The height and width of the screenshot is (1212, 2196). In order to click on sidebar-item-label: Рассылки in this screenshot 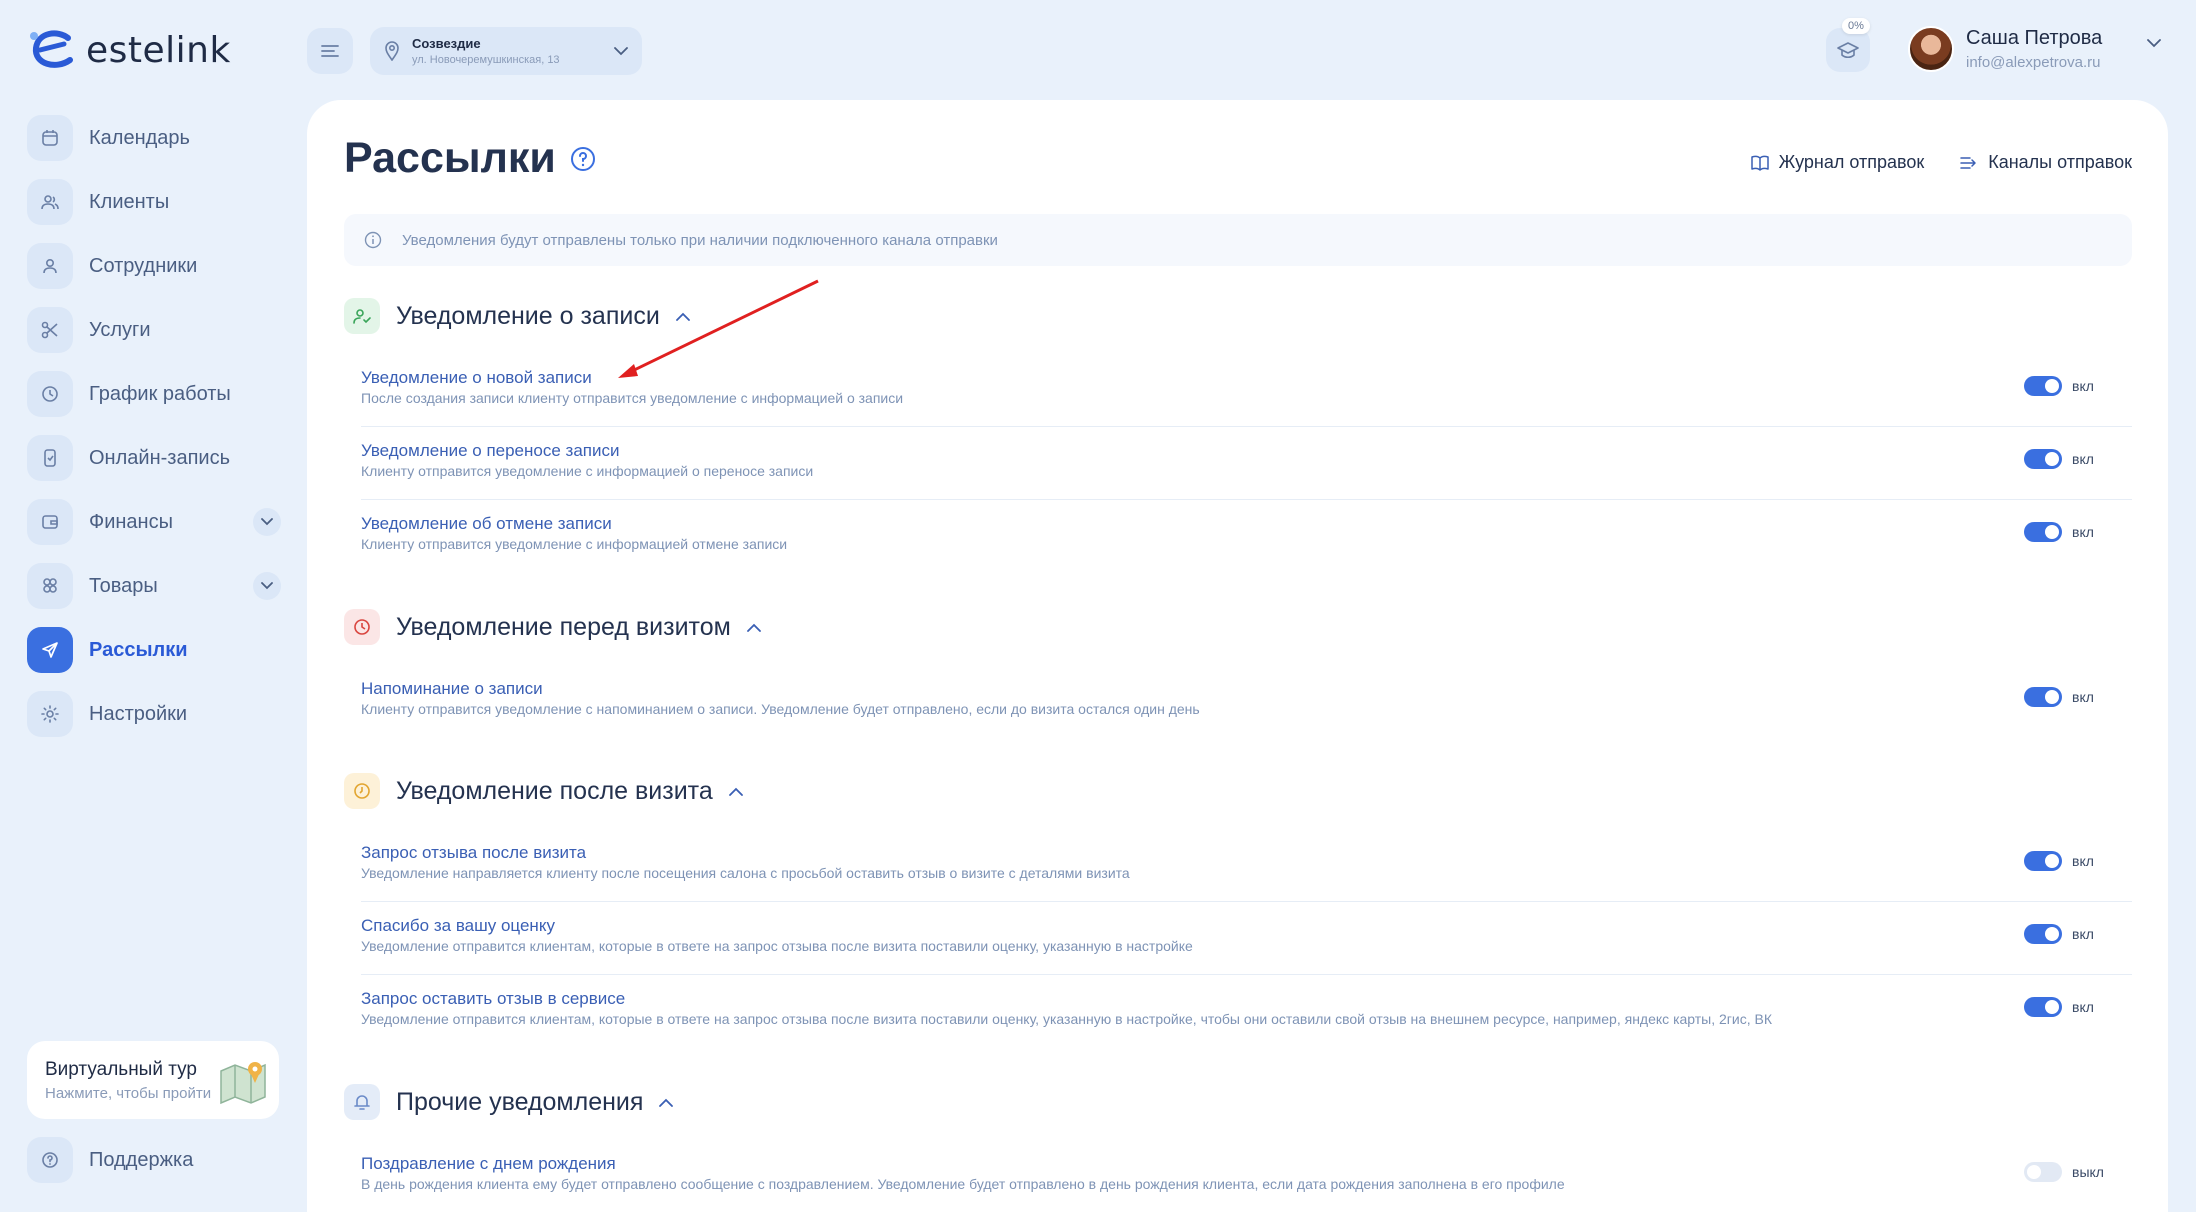, I will do `click(138, 649)`.